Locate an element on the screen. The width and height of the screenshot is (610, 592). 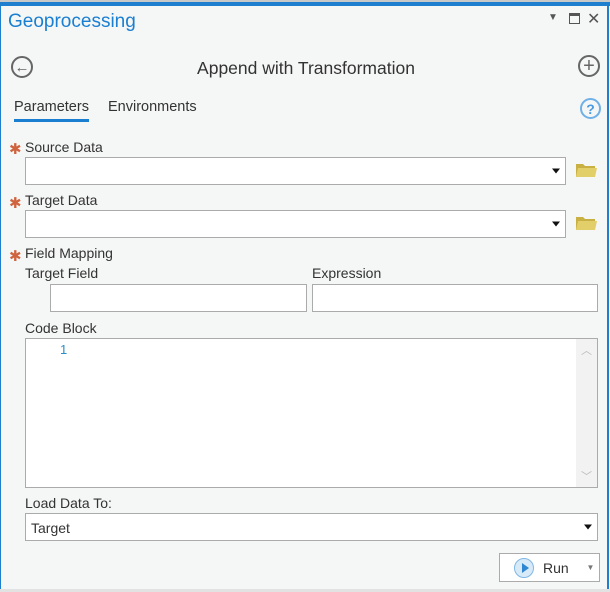
expression-label: Expression is located at coordinates (347, 273).